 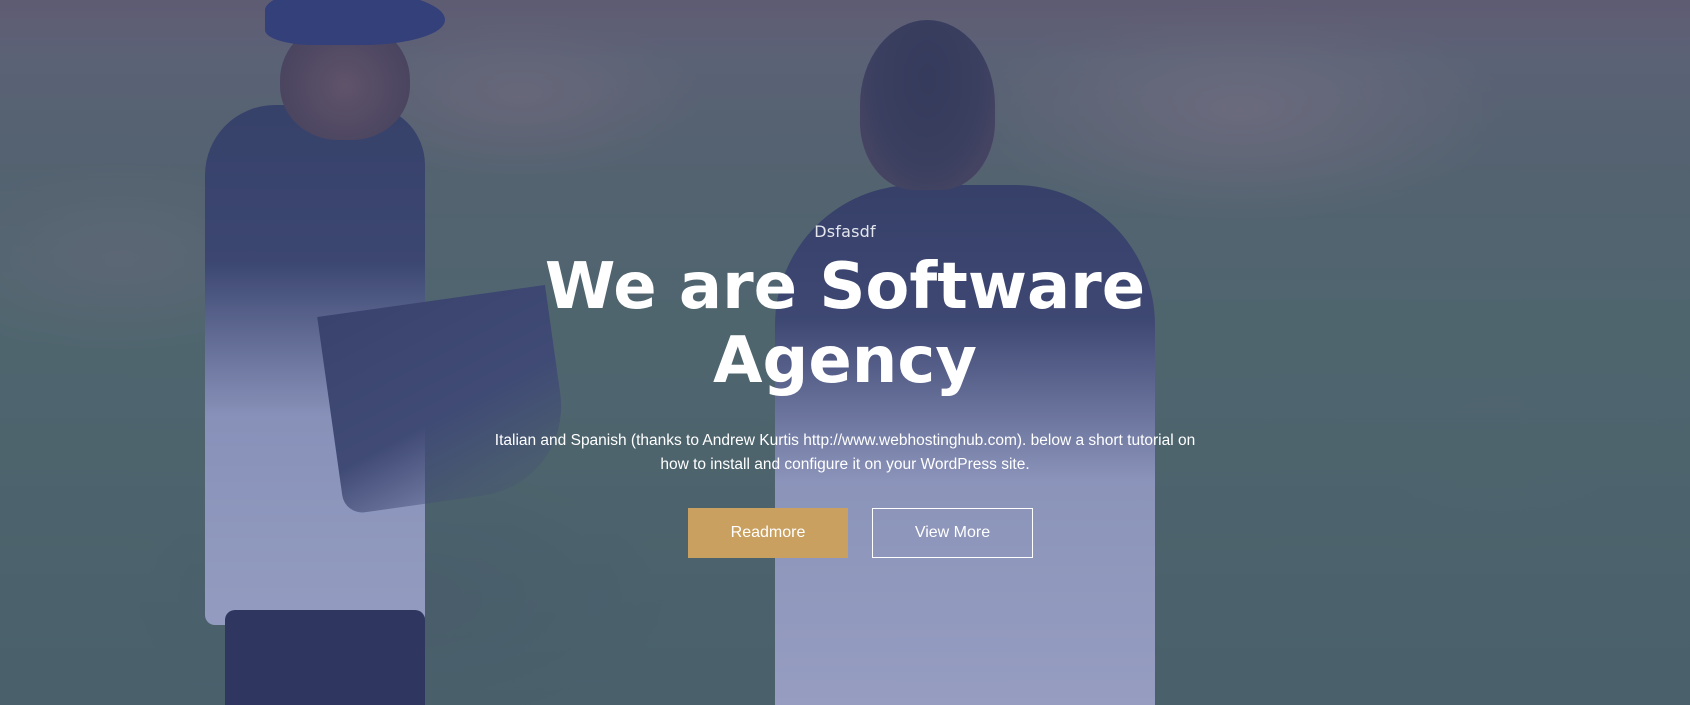 What do you see at coordinates (768, 533) in the screenshot?
I see `readmore-button: Readmore` at bounding box center [768, 533].